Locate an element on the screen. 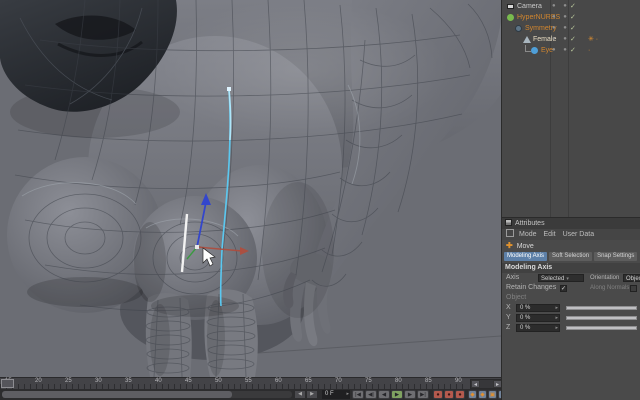 The height and width of the screenshot is (400, 640). object-manager-row: Symmetry ● ● ✓ is located at coordinates (571, 28).